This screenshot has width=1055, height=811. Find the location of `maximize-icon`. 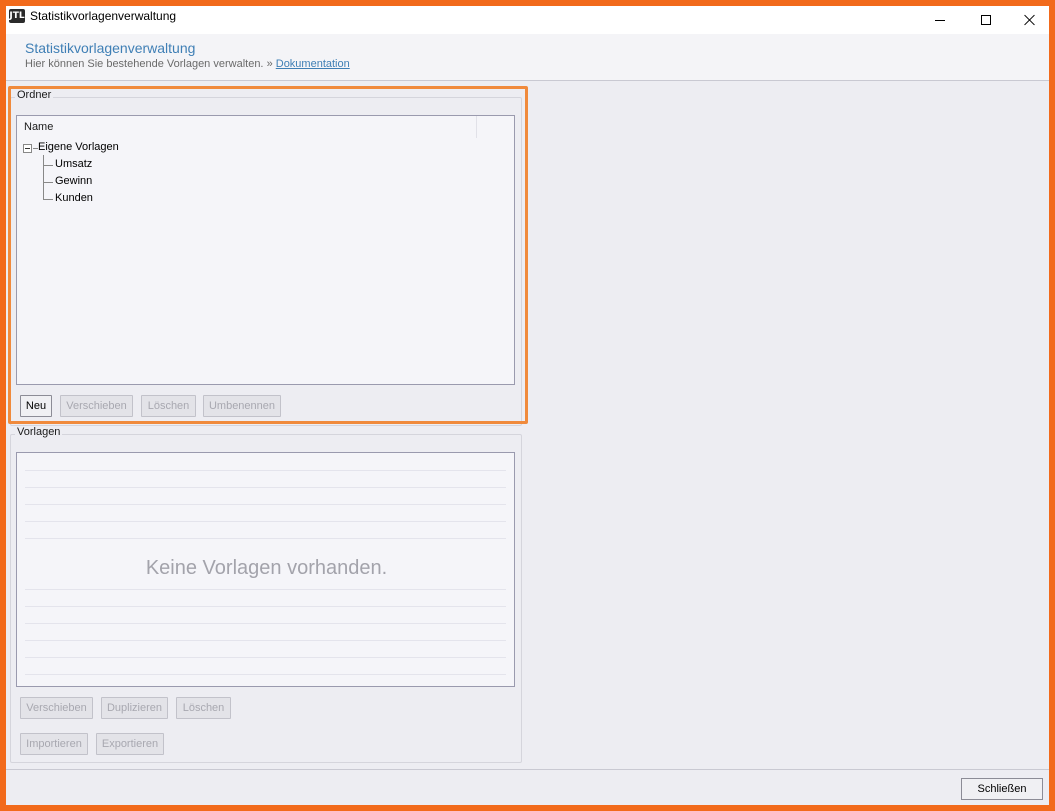

maximize-icon is located at coordinates (986, 20).